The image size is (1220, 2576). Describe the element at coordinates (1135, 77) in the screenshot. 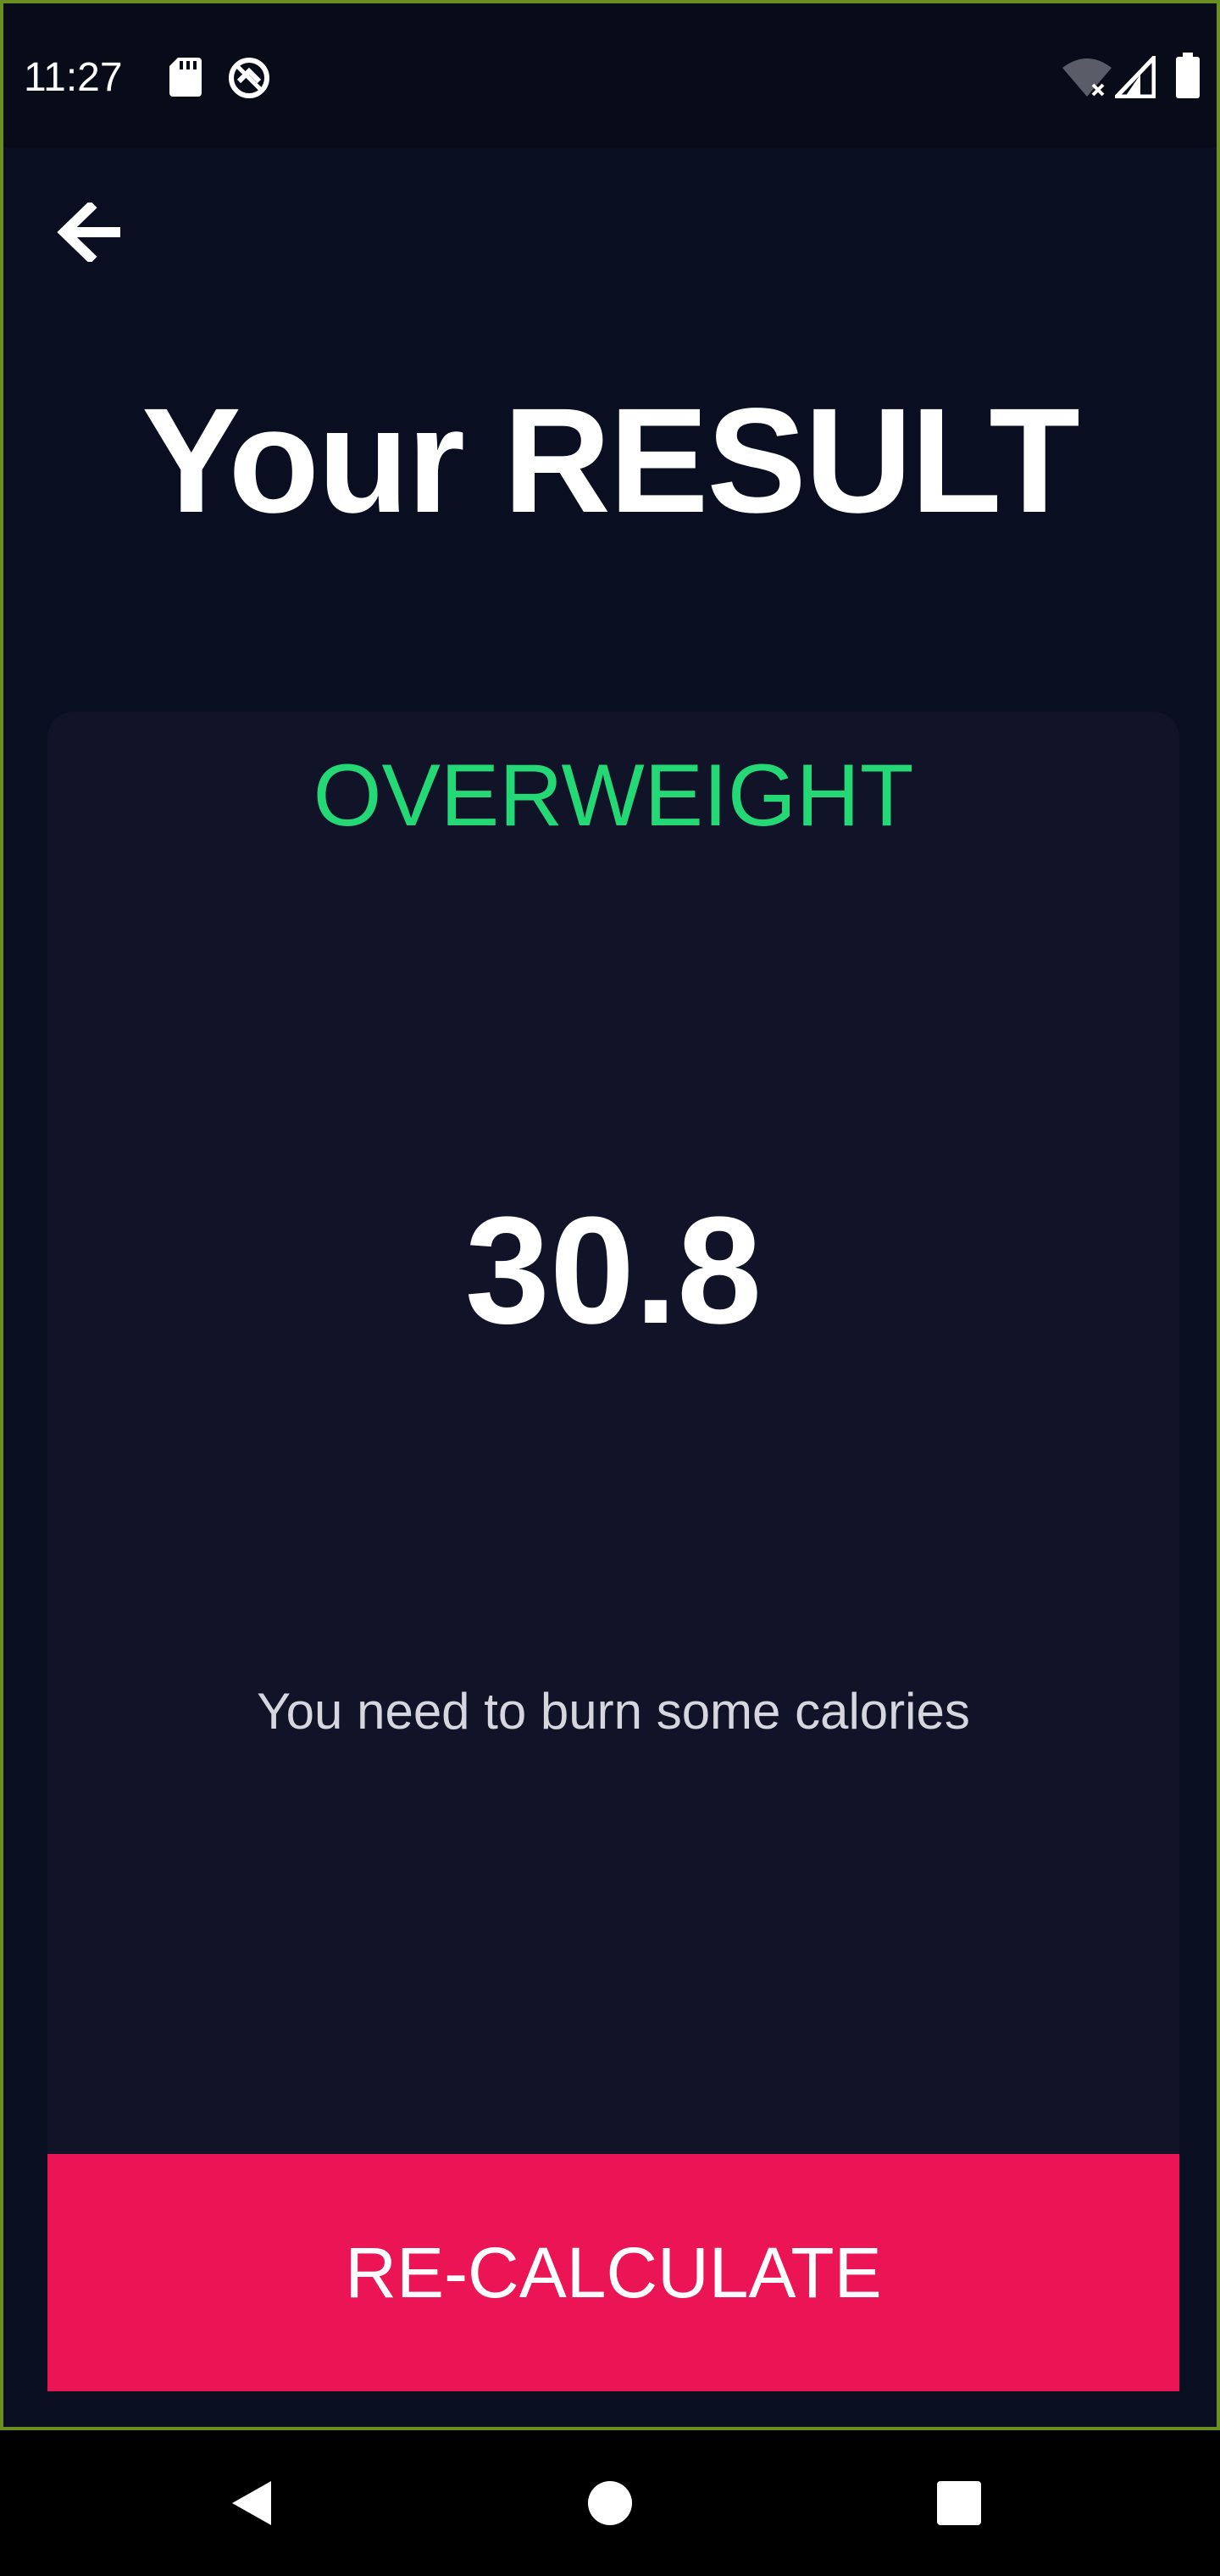

I see `cell-signal-icon` at that location.